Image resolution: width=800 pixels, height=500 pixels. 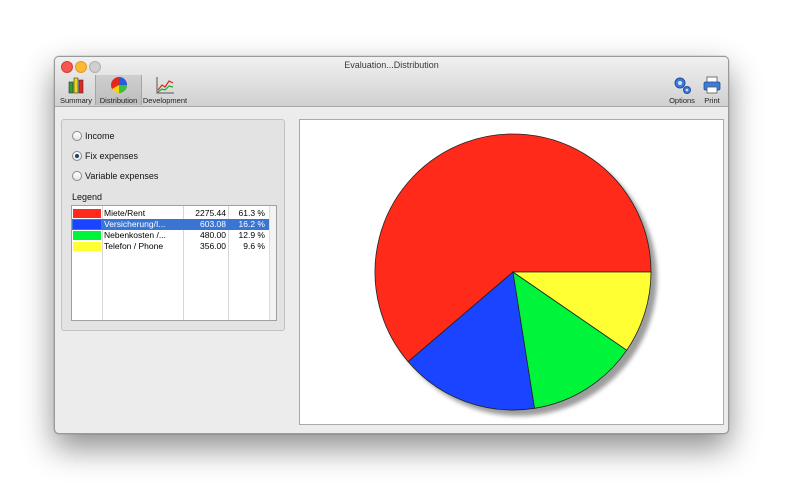 What do you see at coordinates (213, 235) in the screenshot?
I see `legend-amount: 480.00` at bounding box center [213, 235].